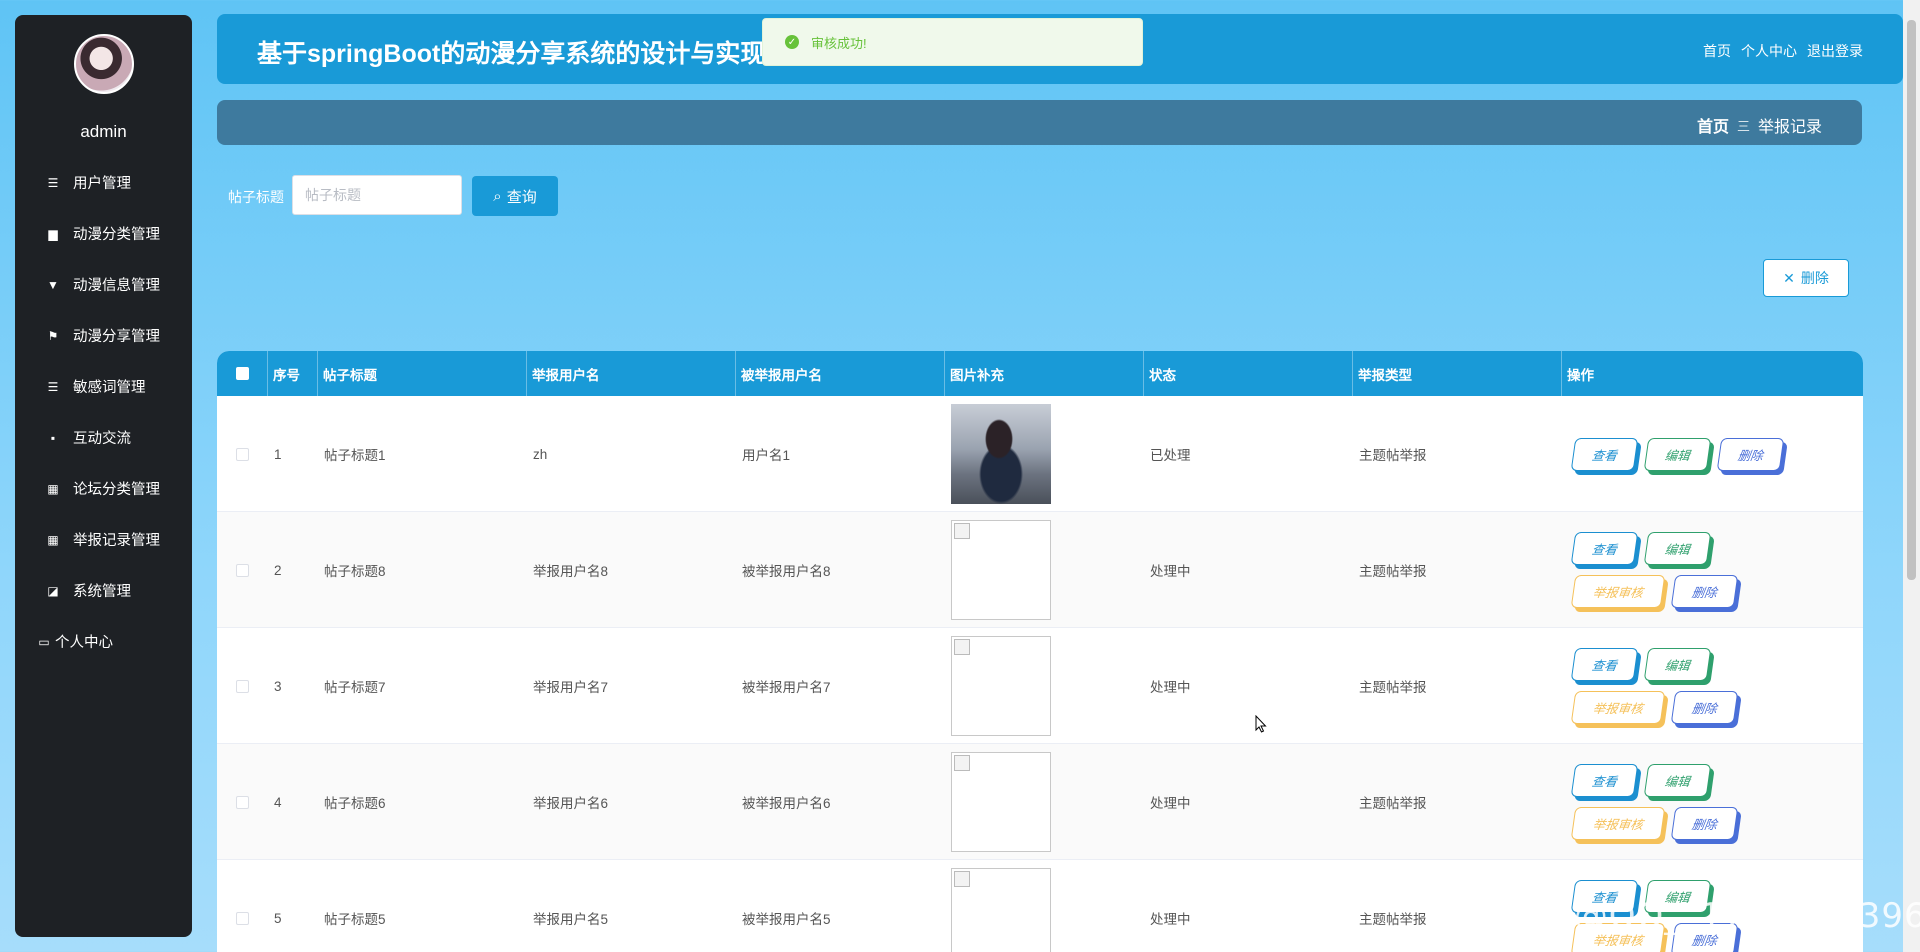 The width and height of the screenshot is (1920, 952). What do you see at coordinates (1717, 51) in the screenshot?
I see `home-link: 首页` at bounding box center [1717, 51].